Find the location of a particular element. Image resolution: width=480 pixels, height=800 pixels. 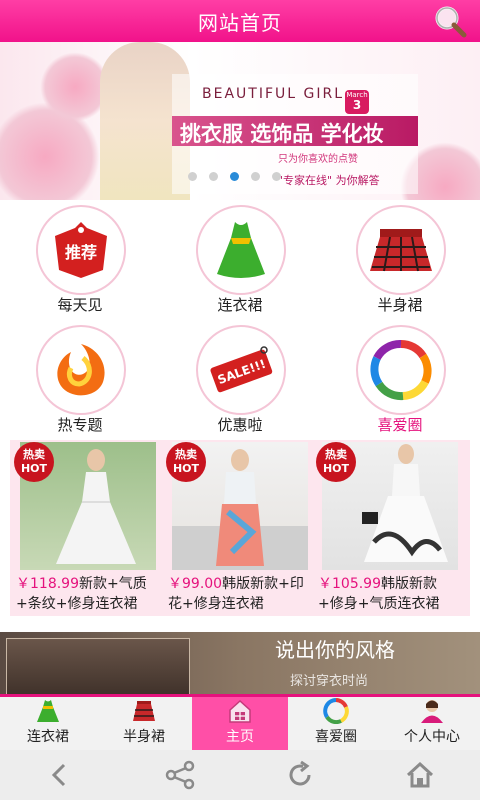

product-card: 热卖 HOT ￥118.99新款+气质+条纹+修身连衣裙 is located at coordinates (85, 528).